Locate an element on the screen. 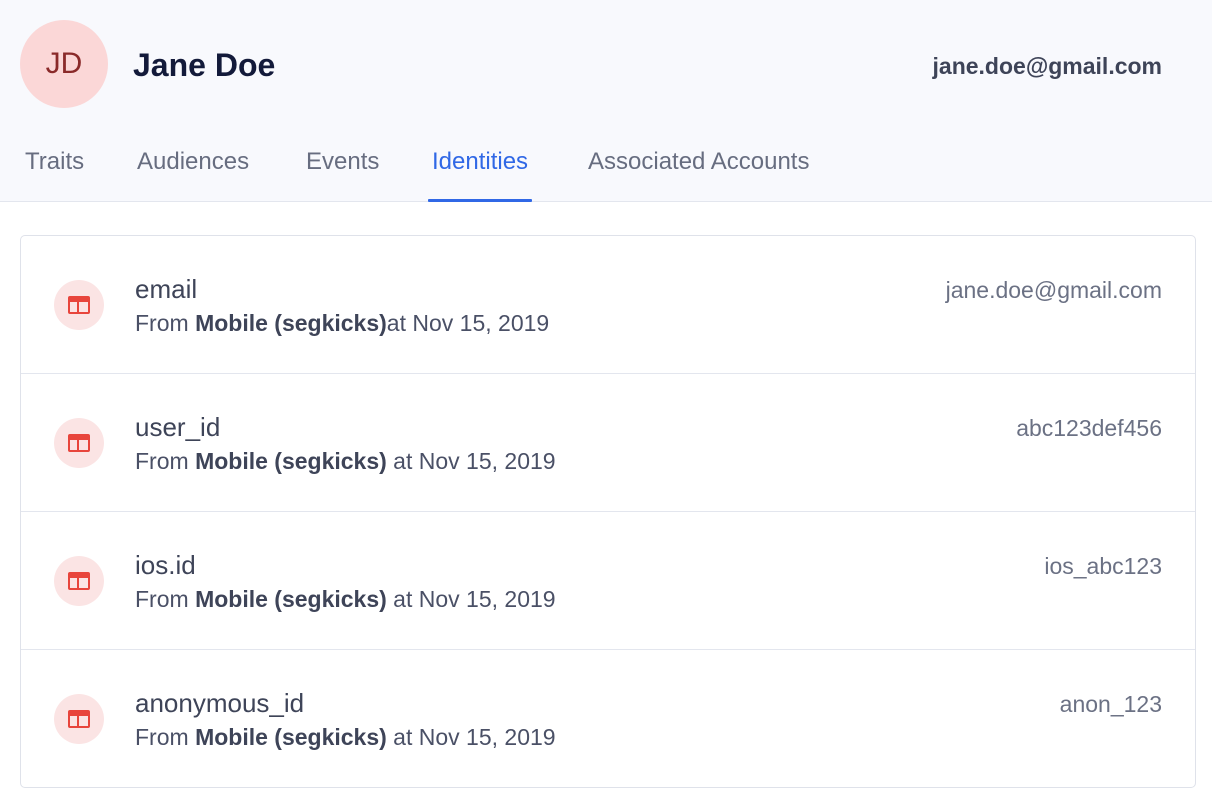 The image size is (1212, 804). identity-value: anon_123 is located at coordinates (1110, 704).